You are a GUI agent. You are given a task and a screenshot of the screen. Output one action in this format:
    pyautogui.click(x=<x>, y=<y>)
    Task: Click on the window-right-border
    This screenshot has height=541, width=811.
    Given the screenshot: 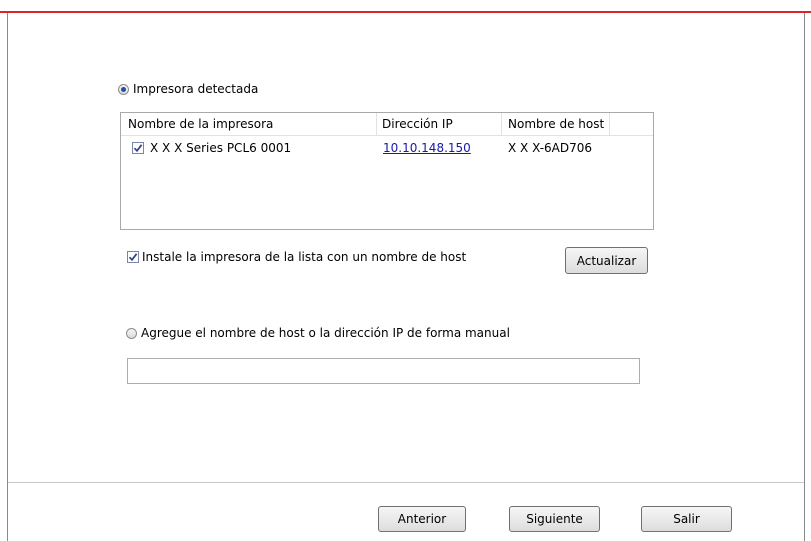 What is the action you would take?
    pyautogui.click(x=804, y=277)
    